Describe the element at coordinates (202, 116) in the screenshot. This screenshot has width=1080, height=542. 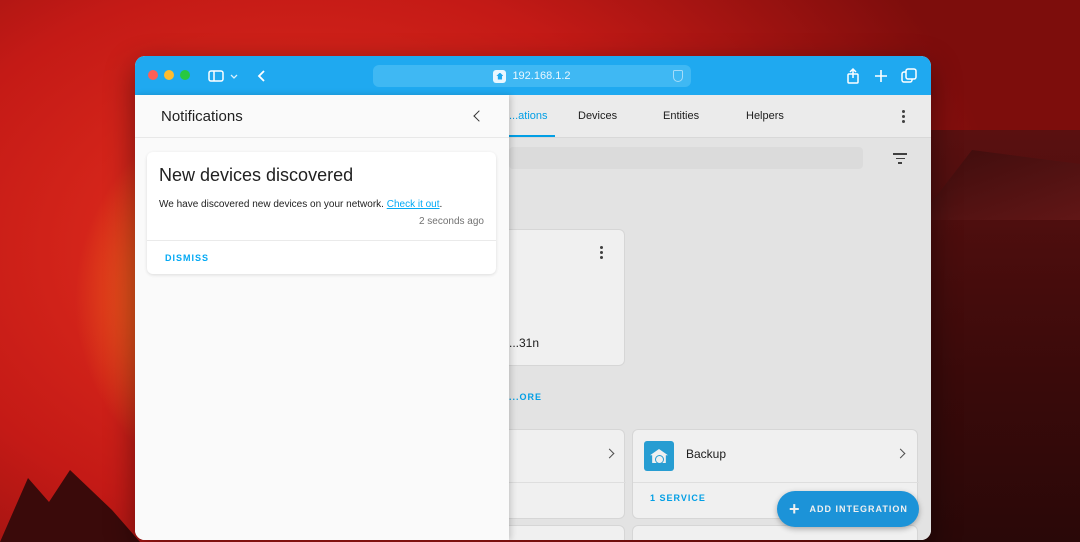
I see `notifications-title: Notifications` at that location.